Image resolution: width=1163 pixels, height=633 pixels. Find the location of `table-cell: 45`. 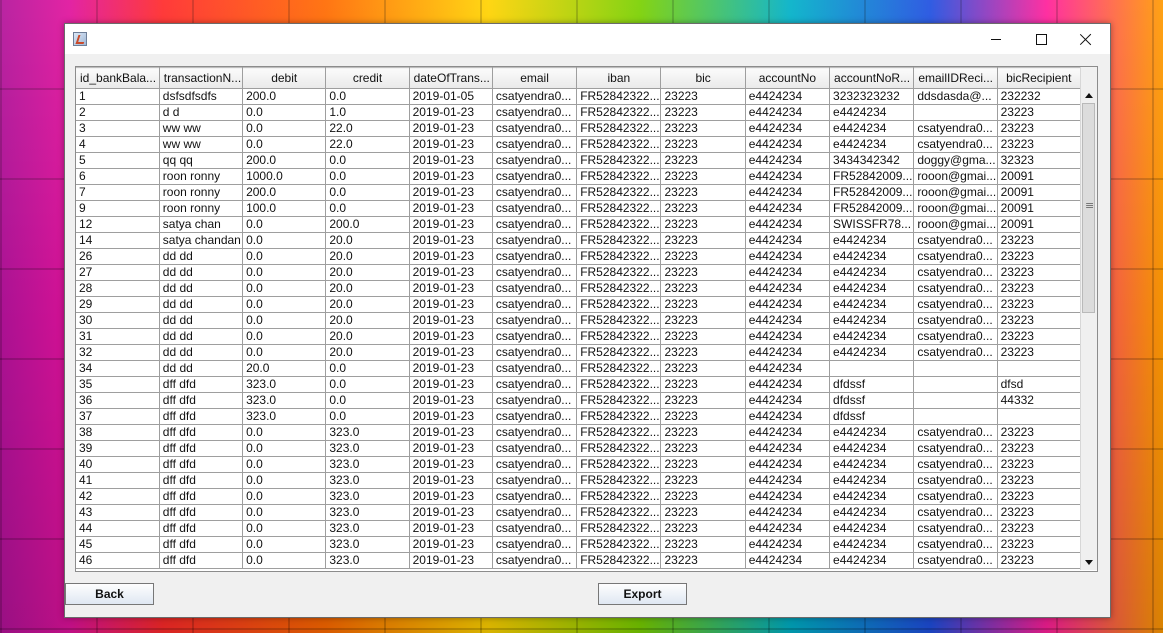

table-cell: 45 is located at coordinates (118, 544).